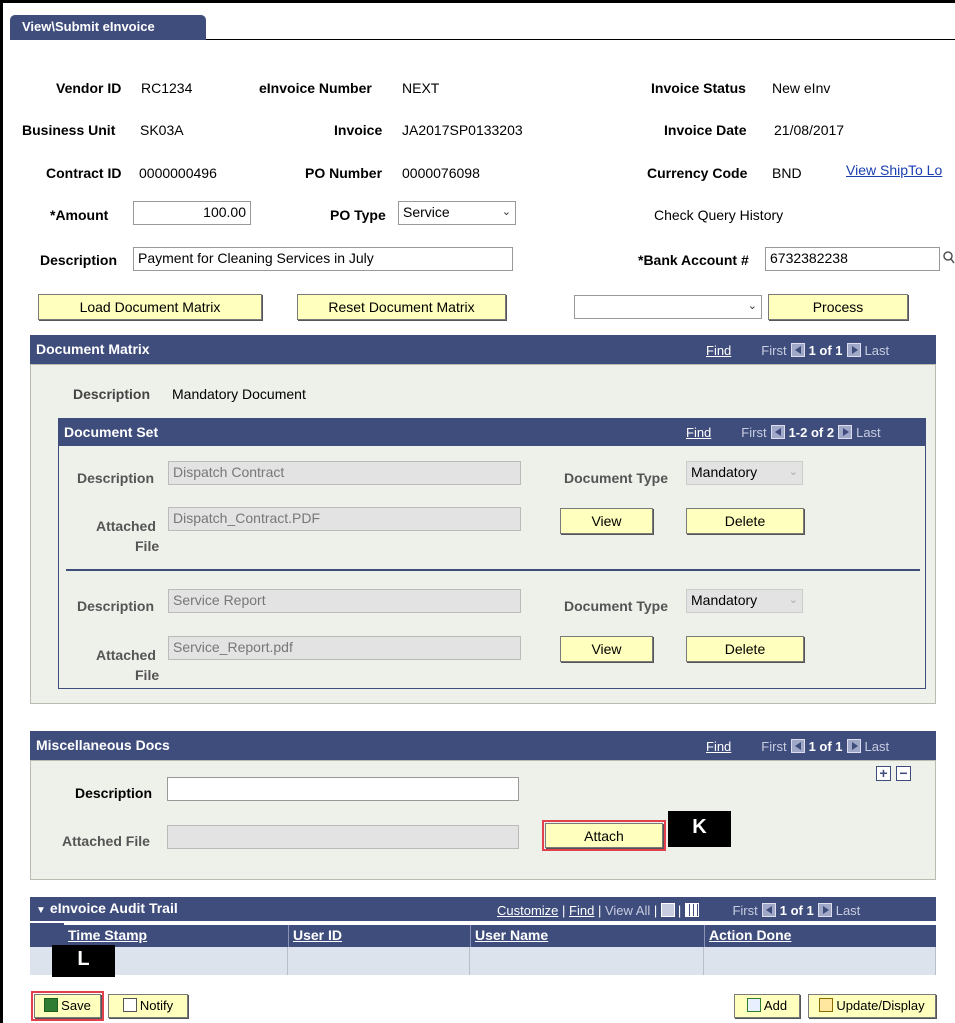  What do you see at coordinates (718, 215) in the screenshot?
I see `check-query-history: Check Query History` at bounding box center [718, 215].